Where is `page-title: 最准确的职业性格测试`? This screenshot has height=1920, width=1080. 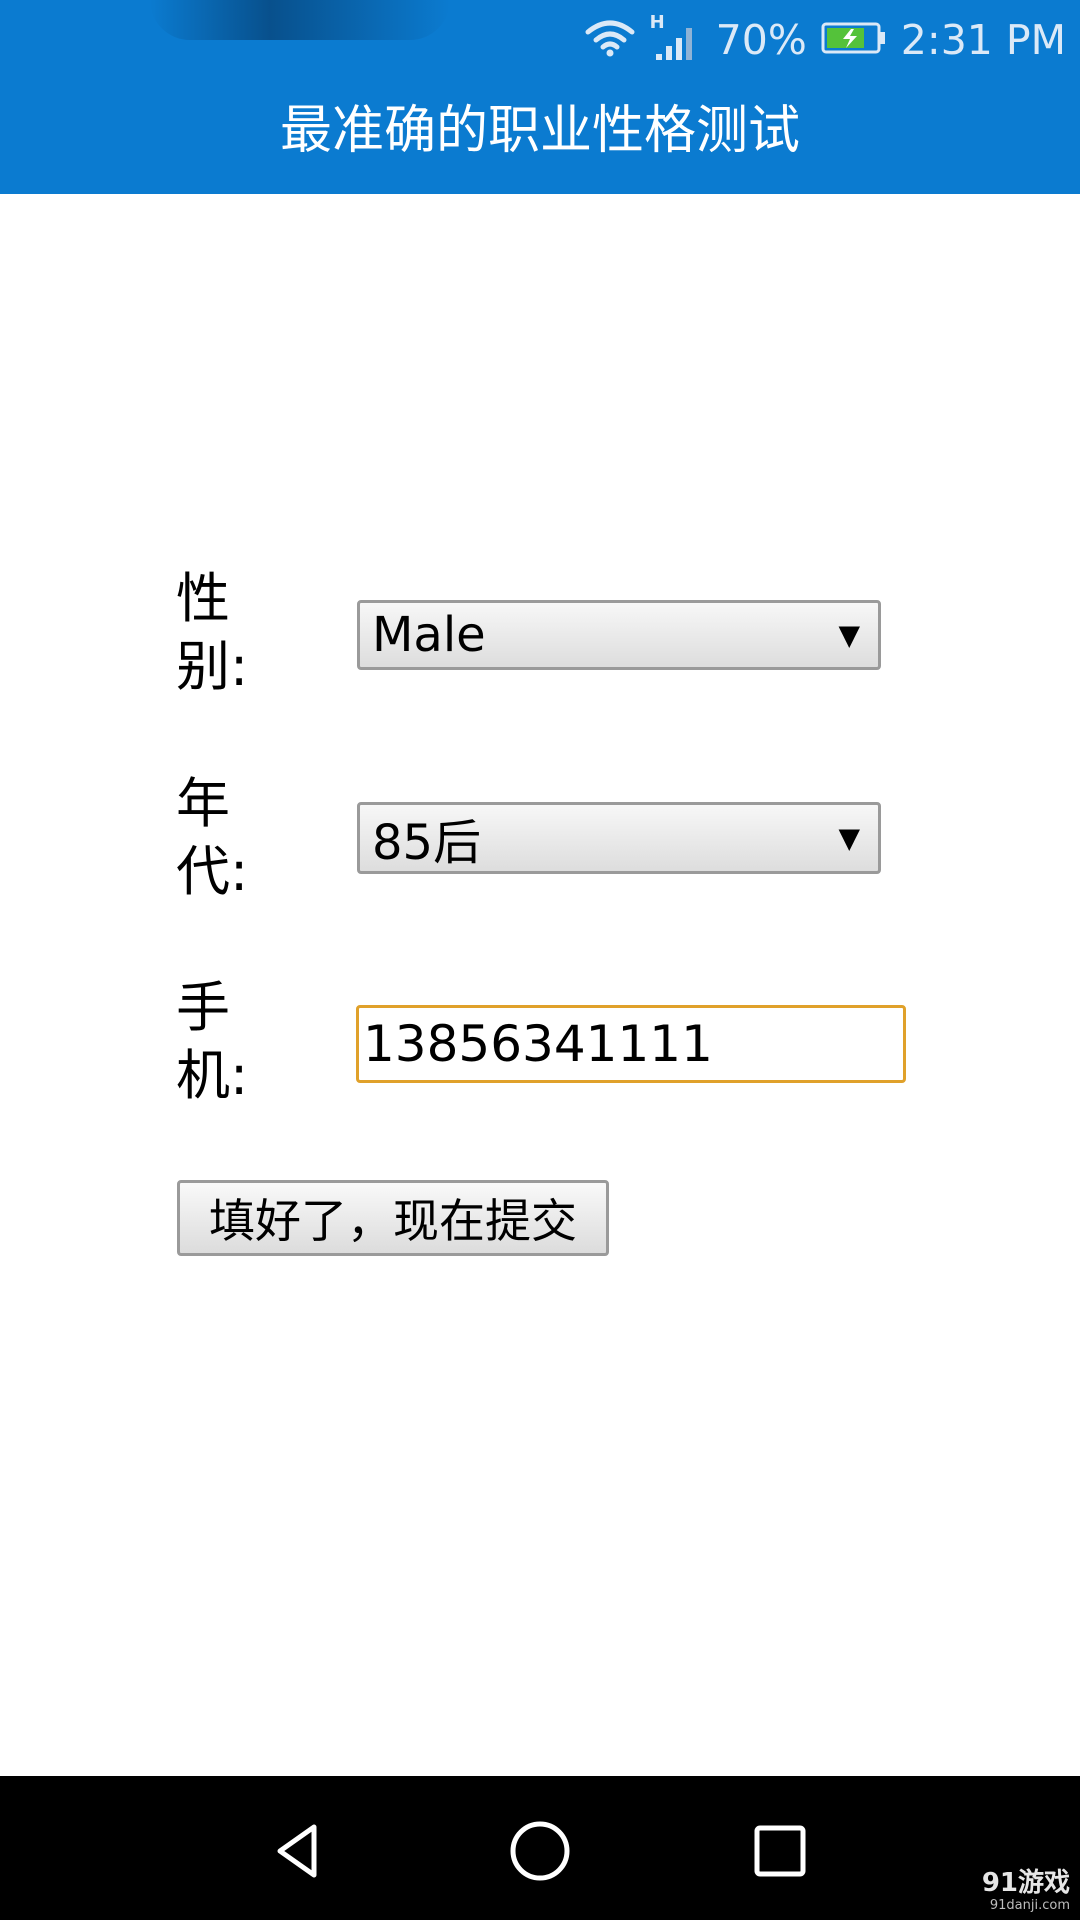
page-title: 最准确的职业性格测试 is located at coordinates (539, 131).